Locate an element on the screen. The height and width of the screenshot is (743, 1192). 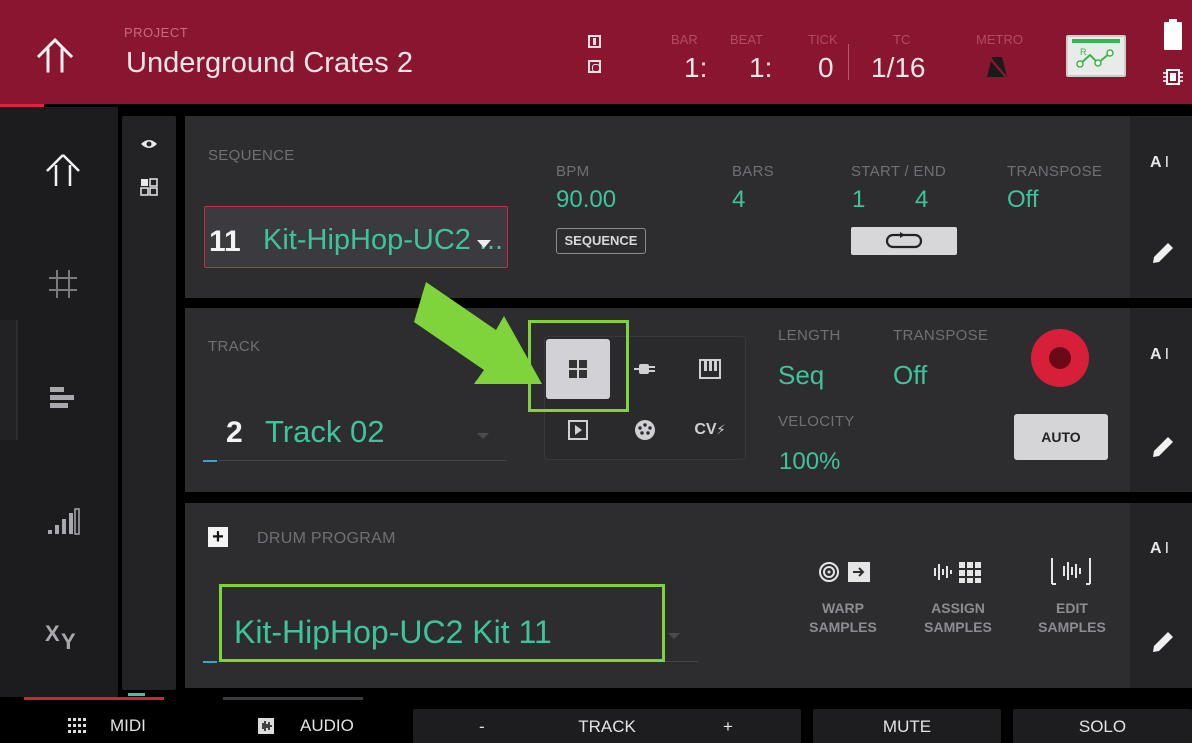
track-rename-button: AI is located at coordinates (1159, 355).